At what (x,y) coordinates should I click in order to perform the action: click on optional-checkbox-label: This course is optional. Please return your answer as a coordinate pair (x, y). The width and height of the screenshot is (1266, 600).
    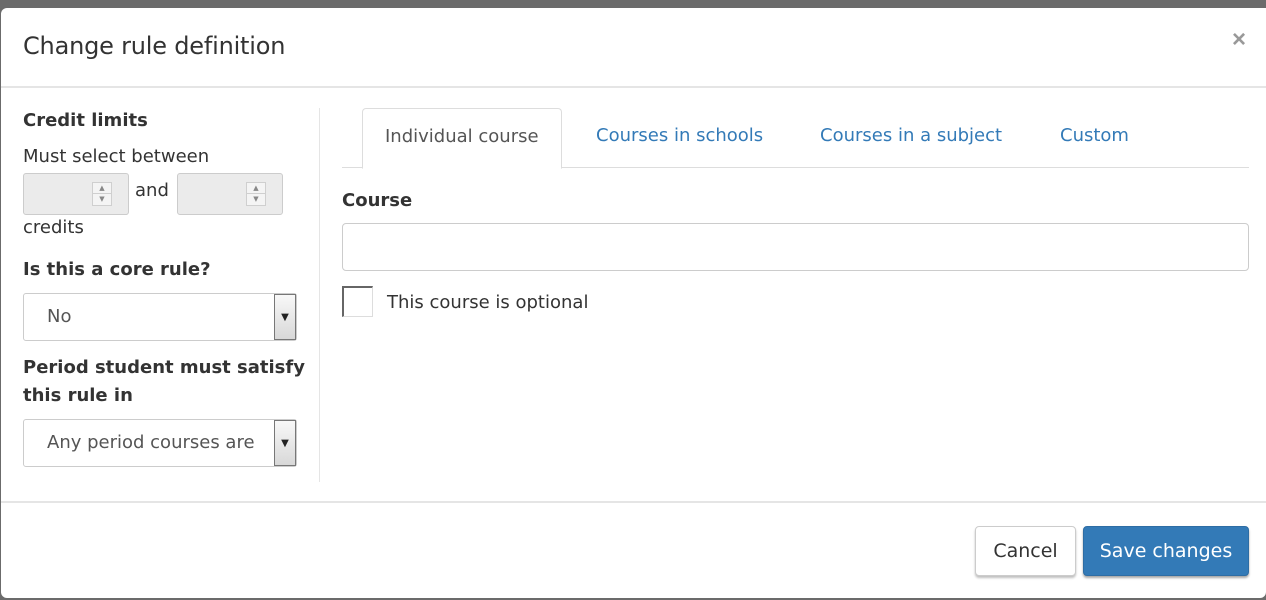
    Looking at the image, I should click on (487, 302).